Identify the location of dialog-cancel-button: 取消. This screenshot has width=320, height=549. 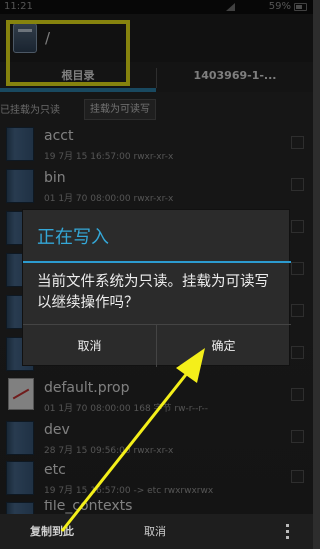
(89, 346).